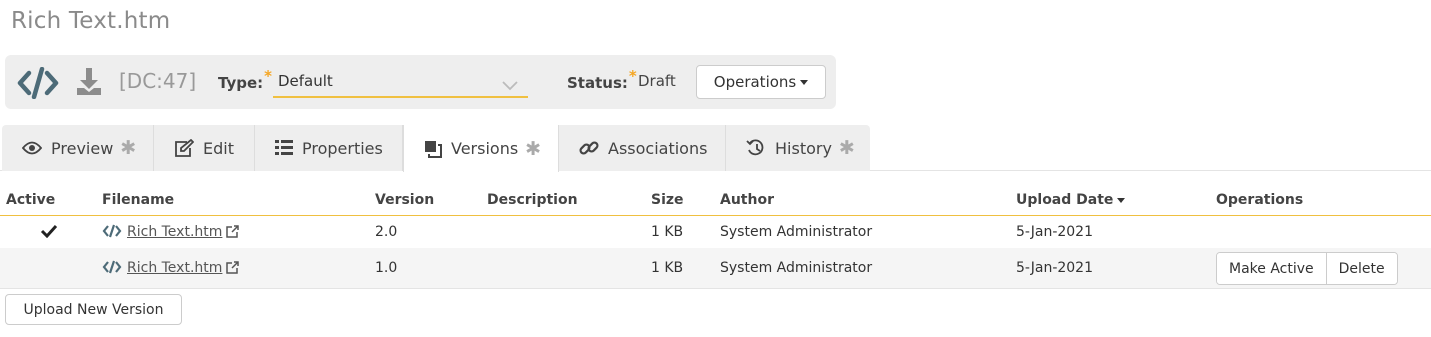 Image resolution: width=1431 pixels, height=337 pixels. I want to click on tab-versions: Versions ✱, so click(481, 148).